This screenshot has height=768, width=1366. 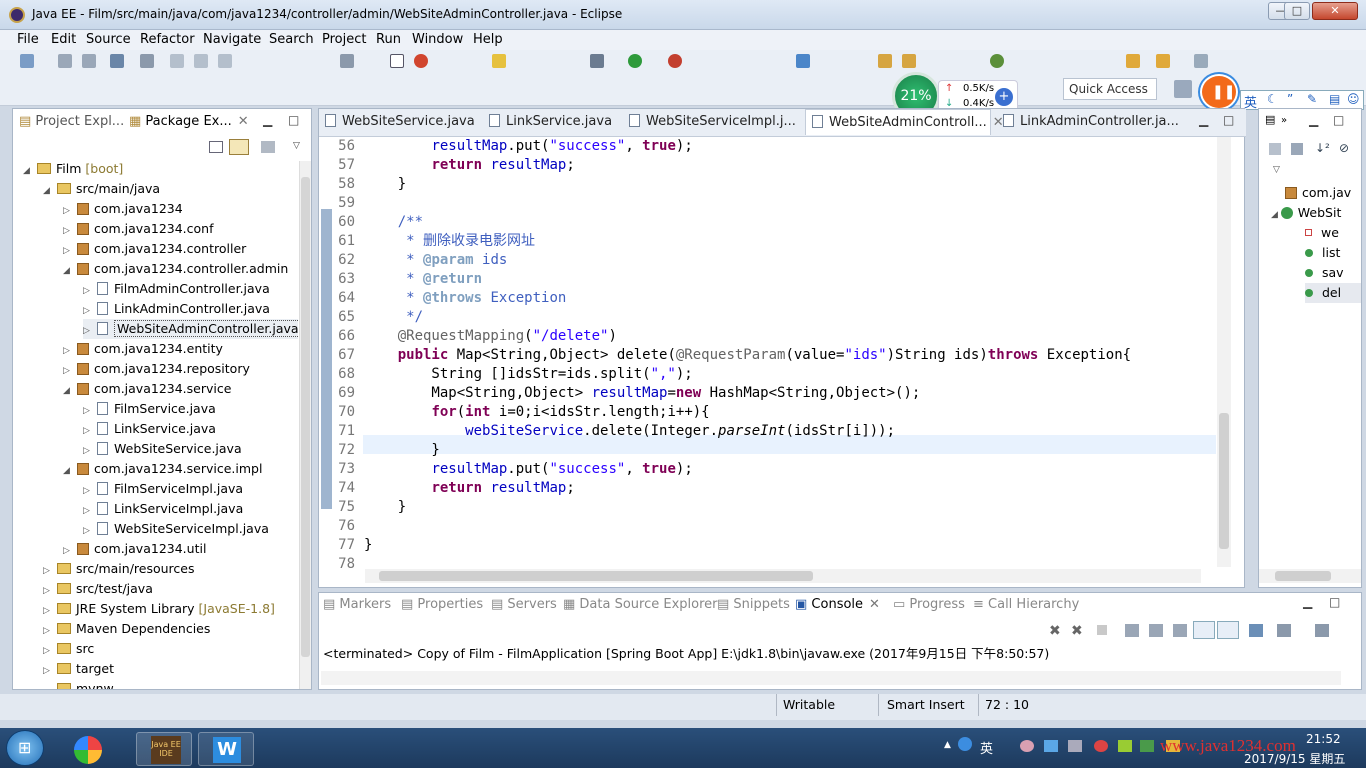 I want to click on settings-gear-icon, so click(x=597, y=61).